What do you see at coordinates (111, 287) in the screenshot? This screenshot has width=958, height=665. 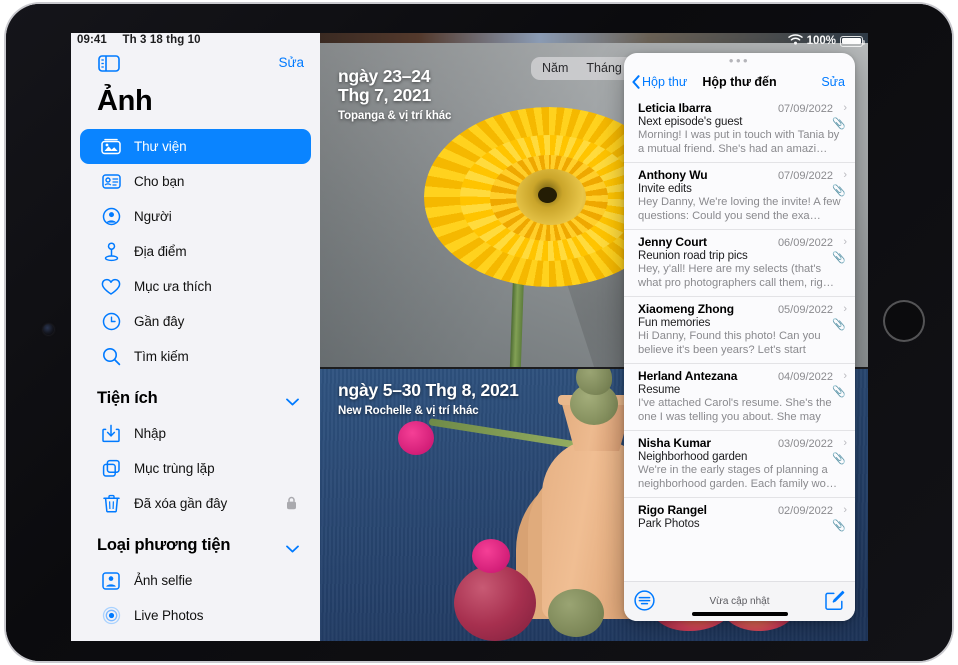 I see `heart-icon` at bounding box center [111, 287].